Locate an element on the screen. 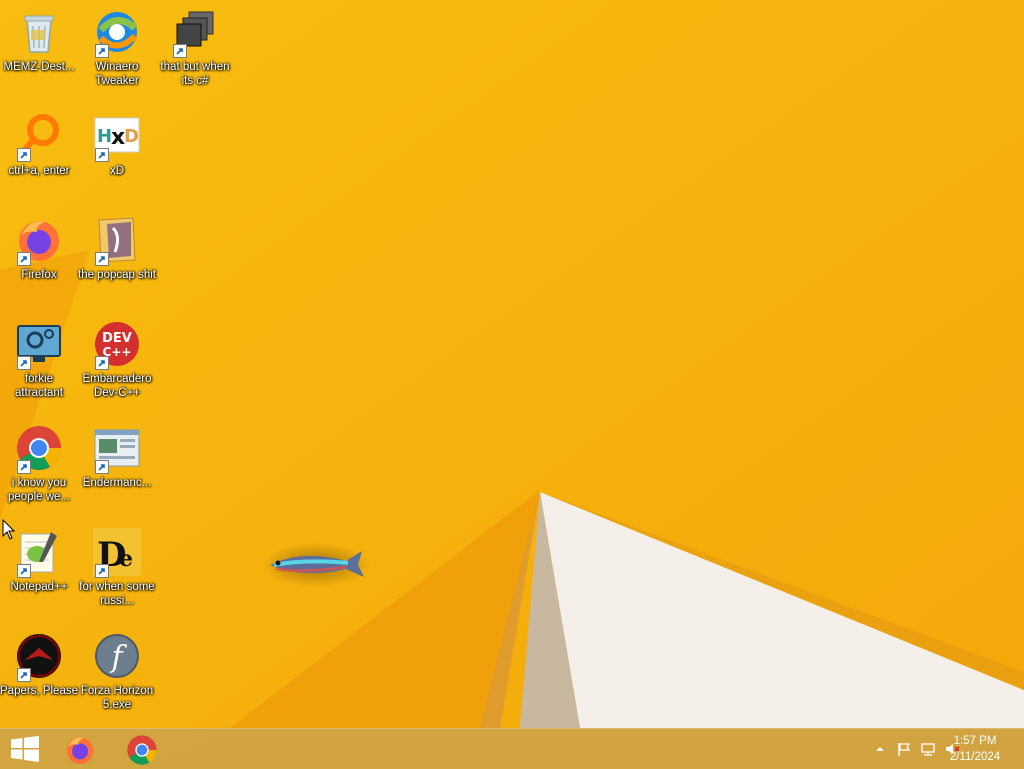 This screenshot has height=769, width=1024. svg-text: D is located at coordinates (131, 136).